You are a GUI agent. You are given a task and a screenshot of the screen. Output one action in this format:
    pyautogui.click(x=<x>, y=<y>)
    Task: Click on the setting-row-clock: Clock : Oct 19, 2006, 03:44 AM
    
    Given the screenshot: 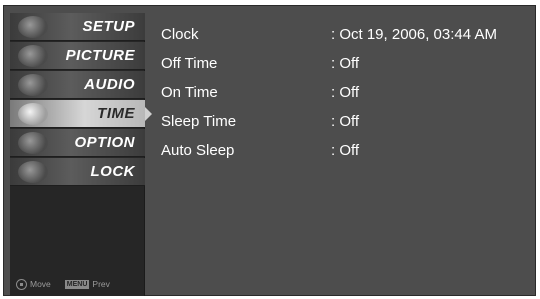 What is the action you would take?
    pyautogui.click(x=340, y=35)
    